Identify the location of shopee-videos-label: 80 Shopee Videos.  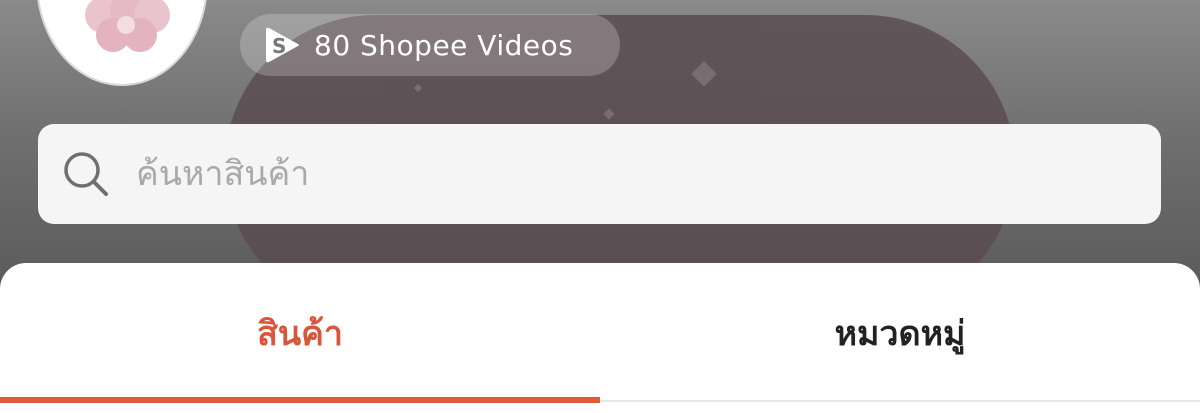
(444, 45).